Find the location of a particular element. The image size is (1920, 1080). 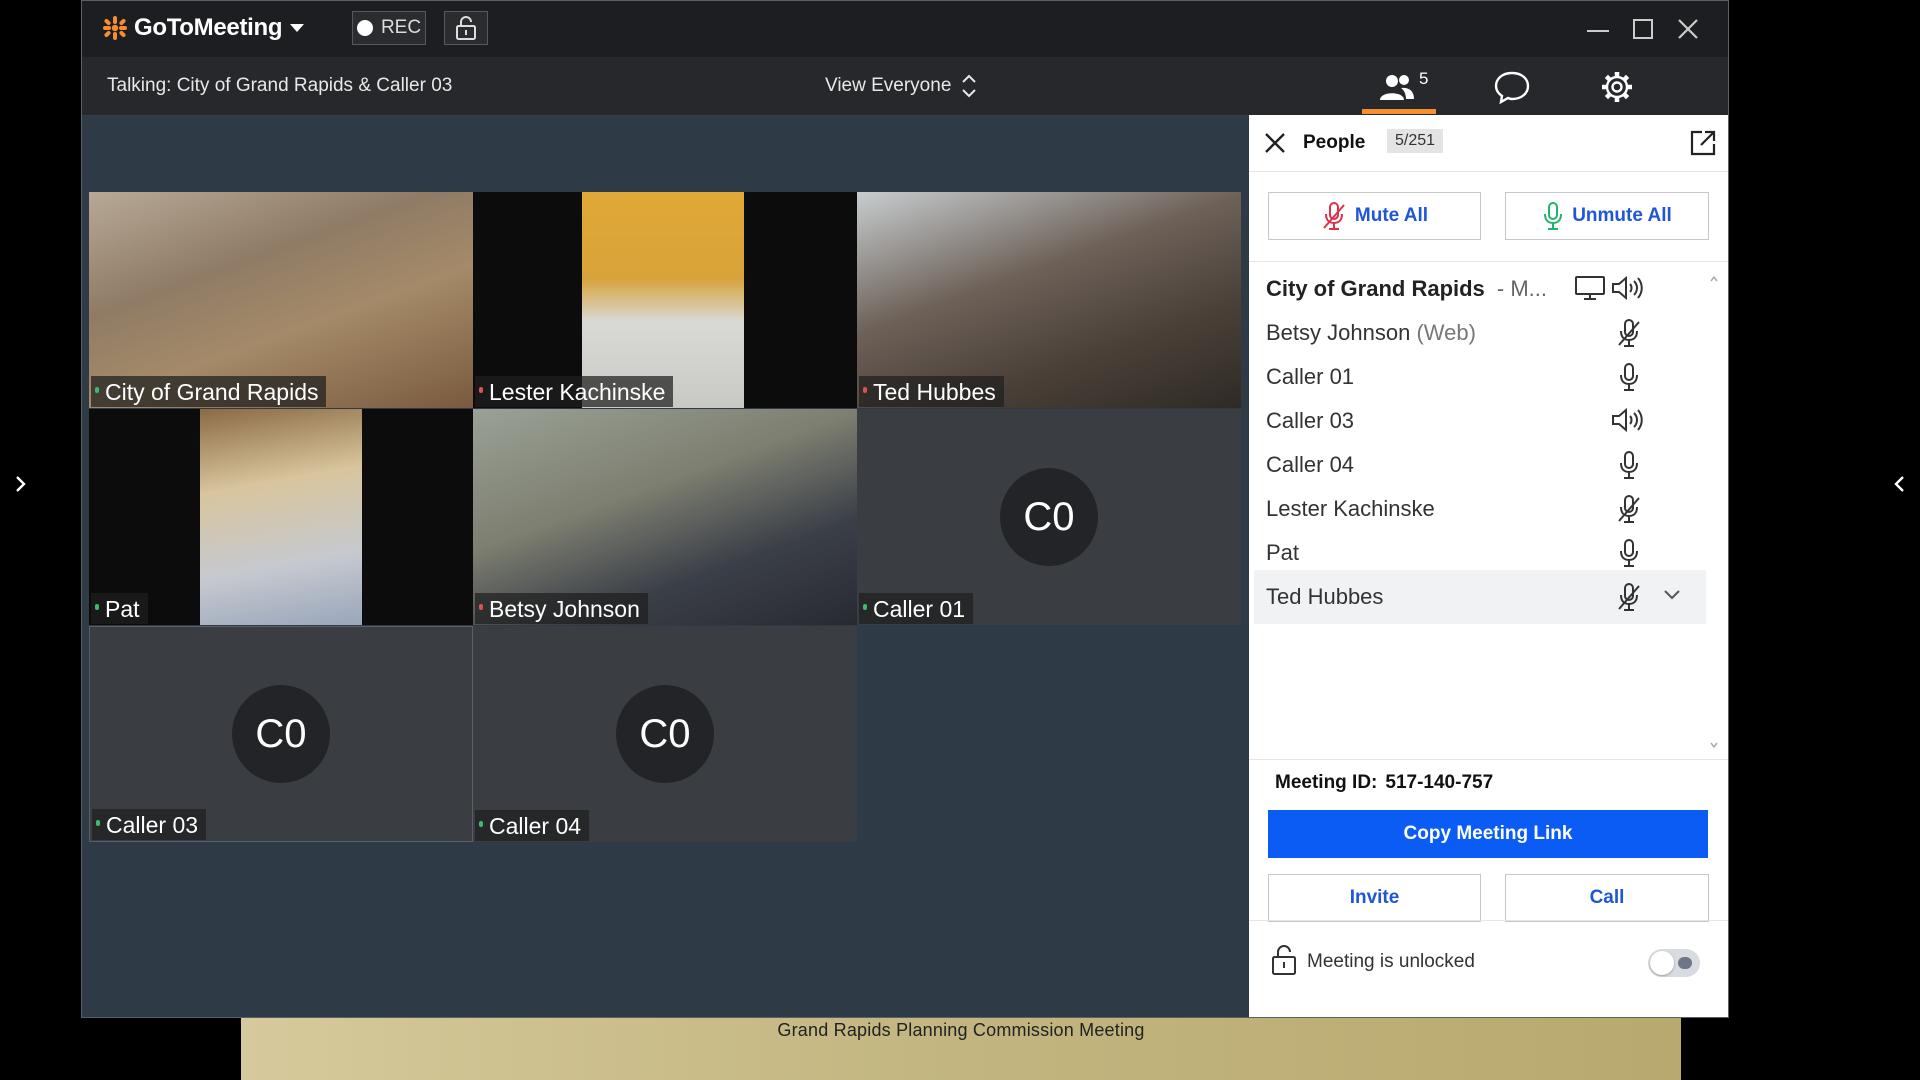

participant-video is located at coordinates (281, 517).